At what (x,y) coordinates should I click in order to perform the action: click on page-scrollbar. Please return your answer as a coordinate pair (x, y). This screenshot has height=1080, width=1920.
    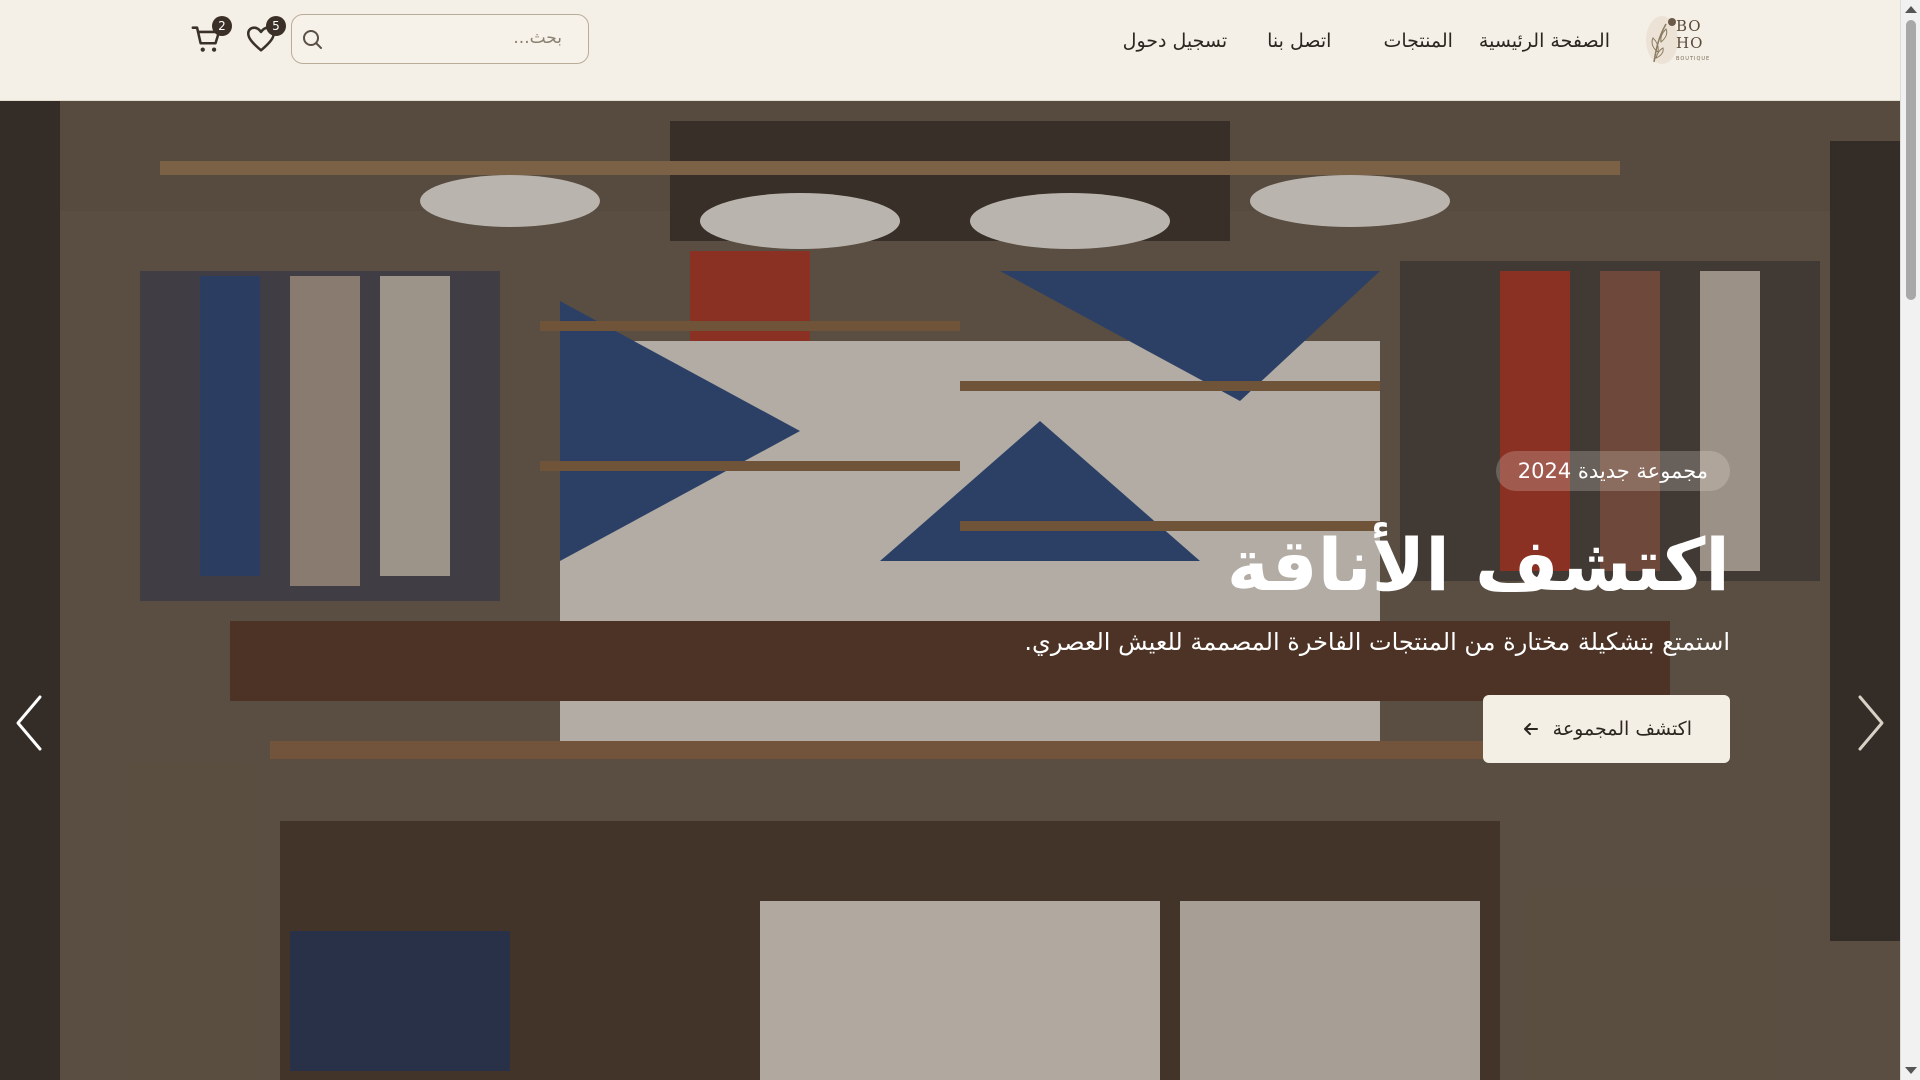
    Looking at the image, I should click on (1910, 540).